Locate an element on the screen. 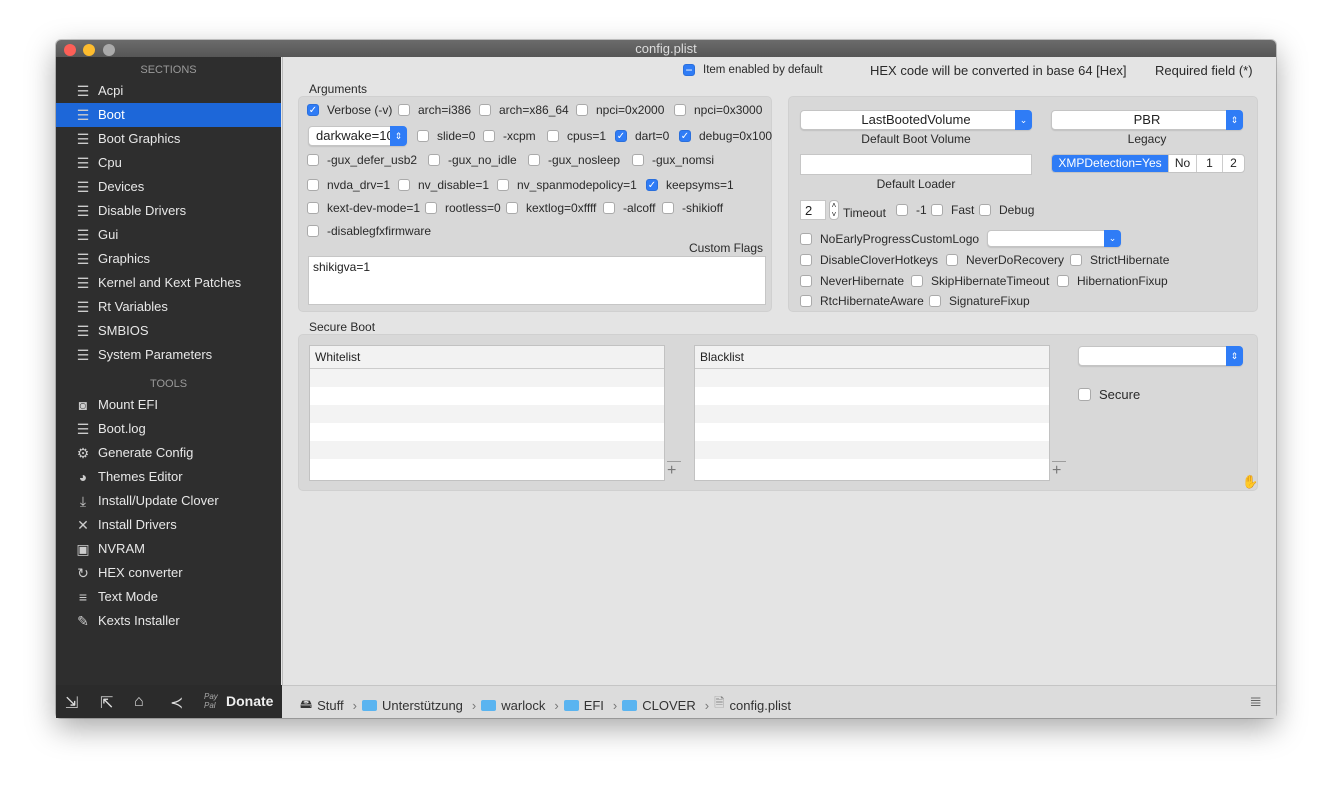  whitelist-table: Whitelist is located at coordinates (487, 413).